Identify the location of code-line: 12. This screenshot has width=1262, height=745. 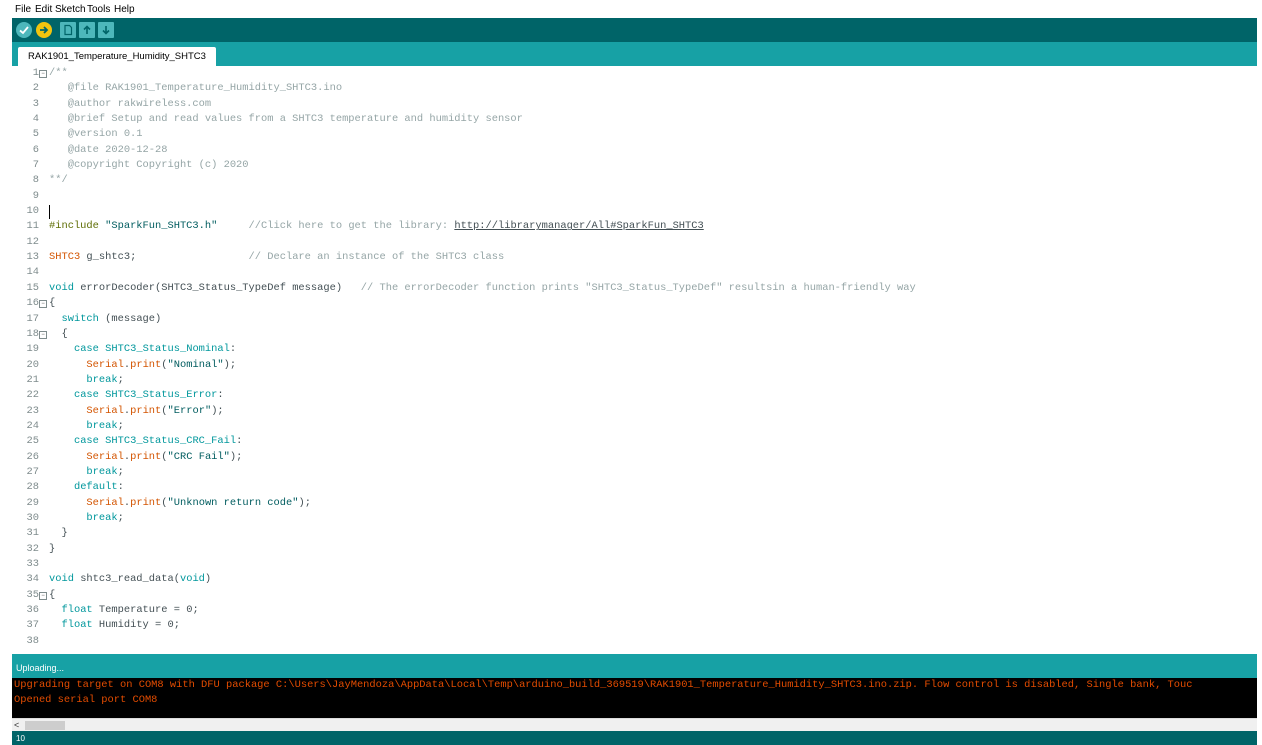
(634, 242).